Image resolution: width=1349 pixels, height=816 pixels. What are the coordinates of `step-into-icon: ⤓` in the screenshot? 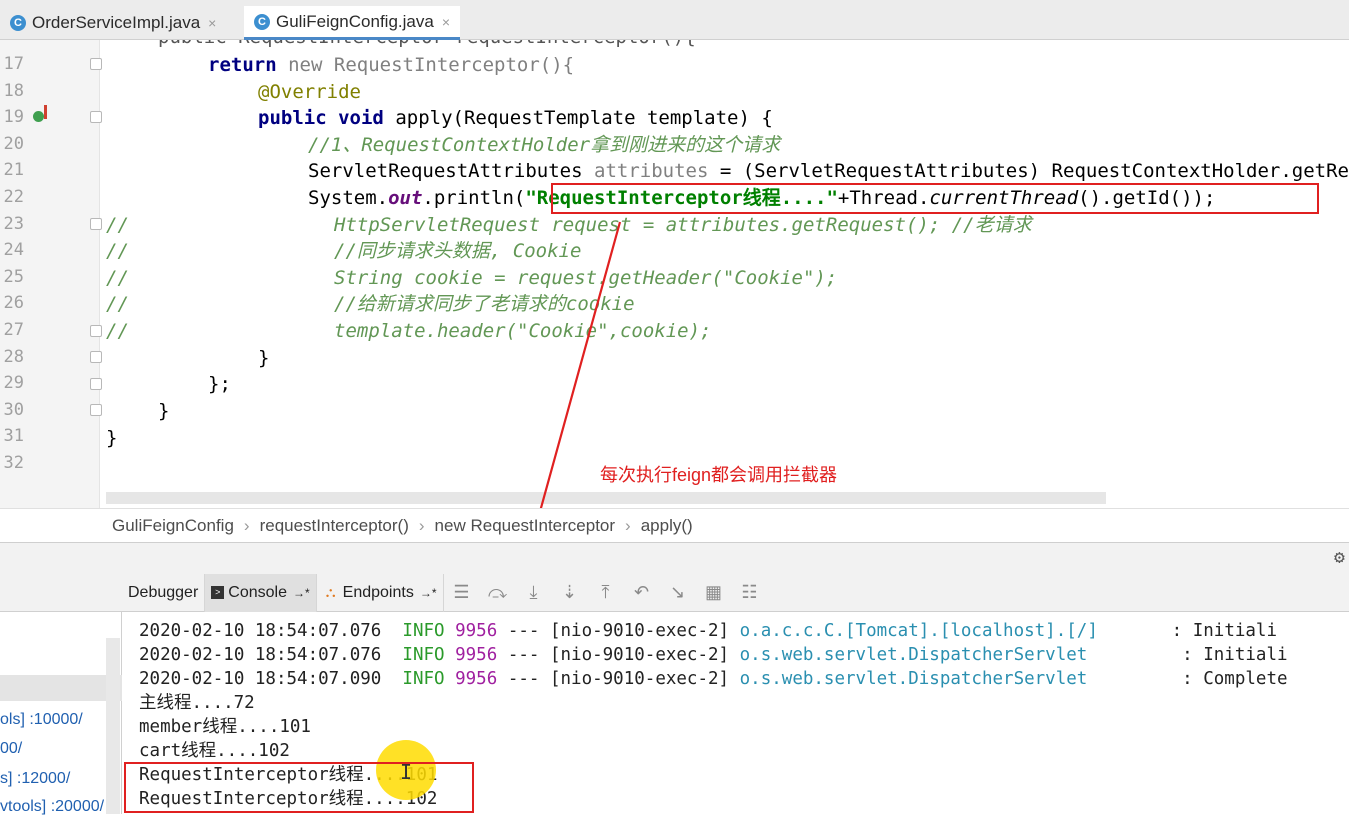 It's located at (534, 592).